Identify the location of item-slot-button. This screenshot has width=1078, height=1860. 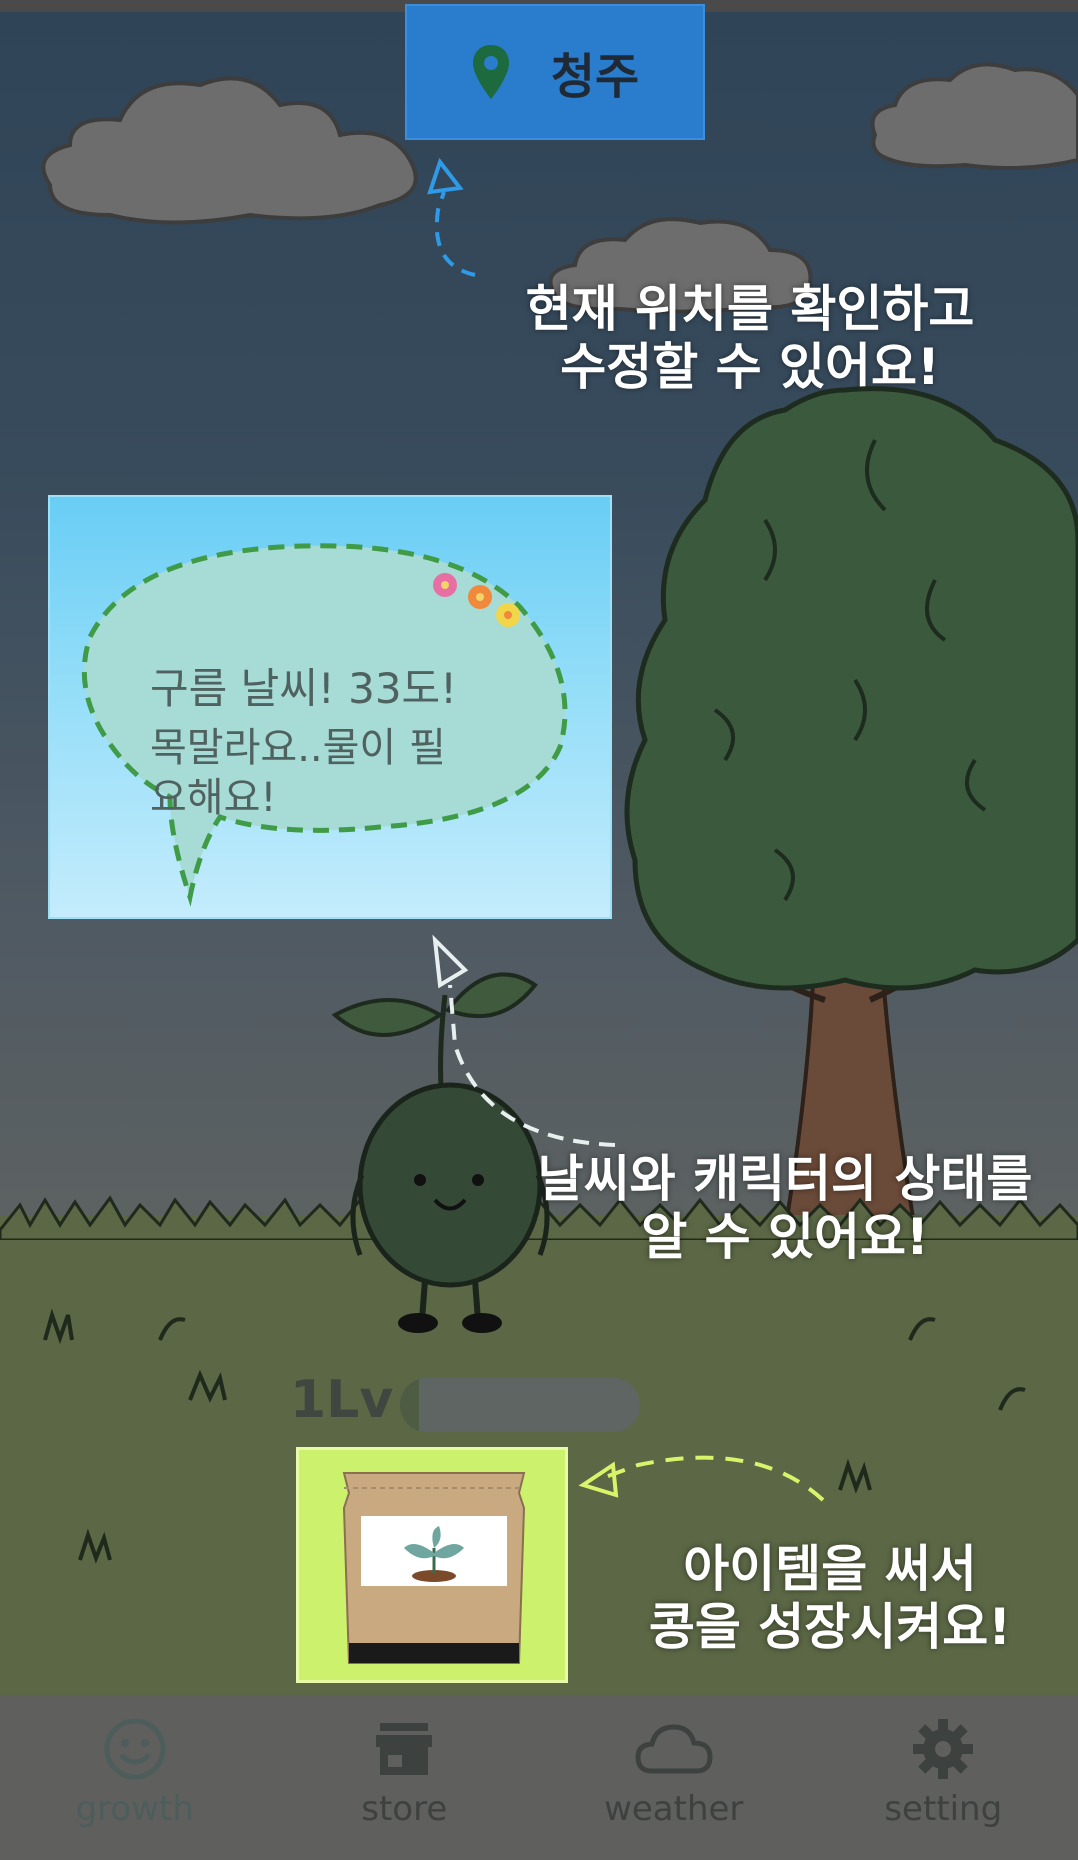
(432, 1565).